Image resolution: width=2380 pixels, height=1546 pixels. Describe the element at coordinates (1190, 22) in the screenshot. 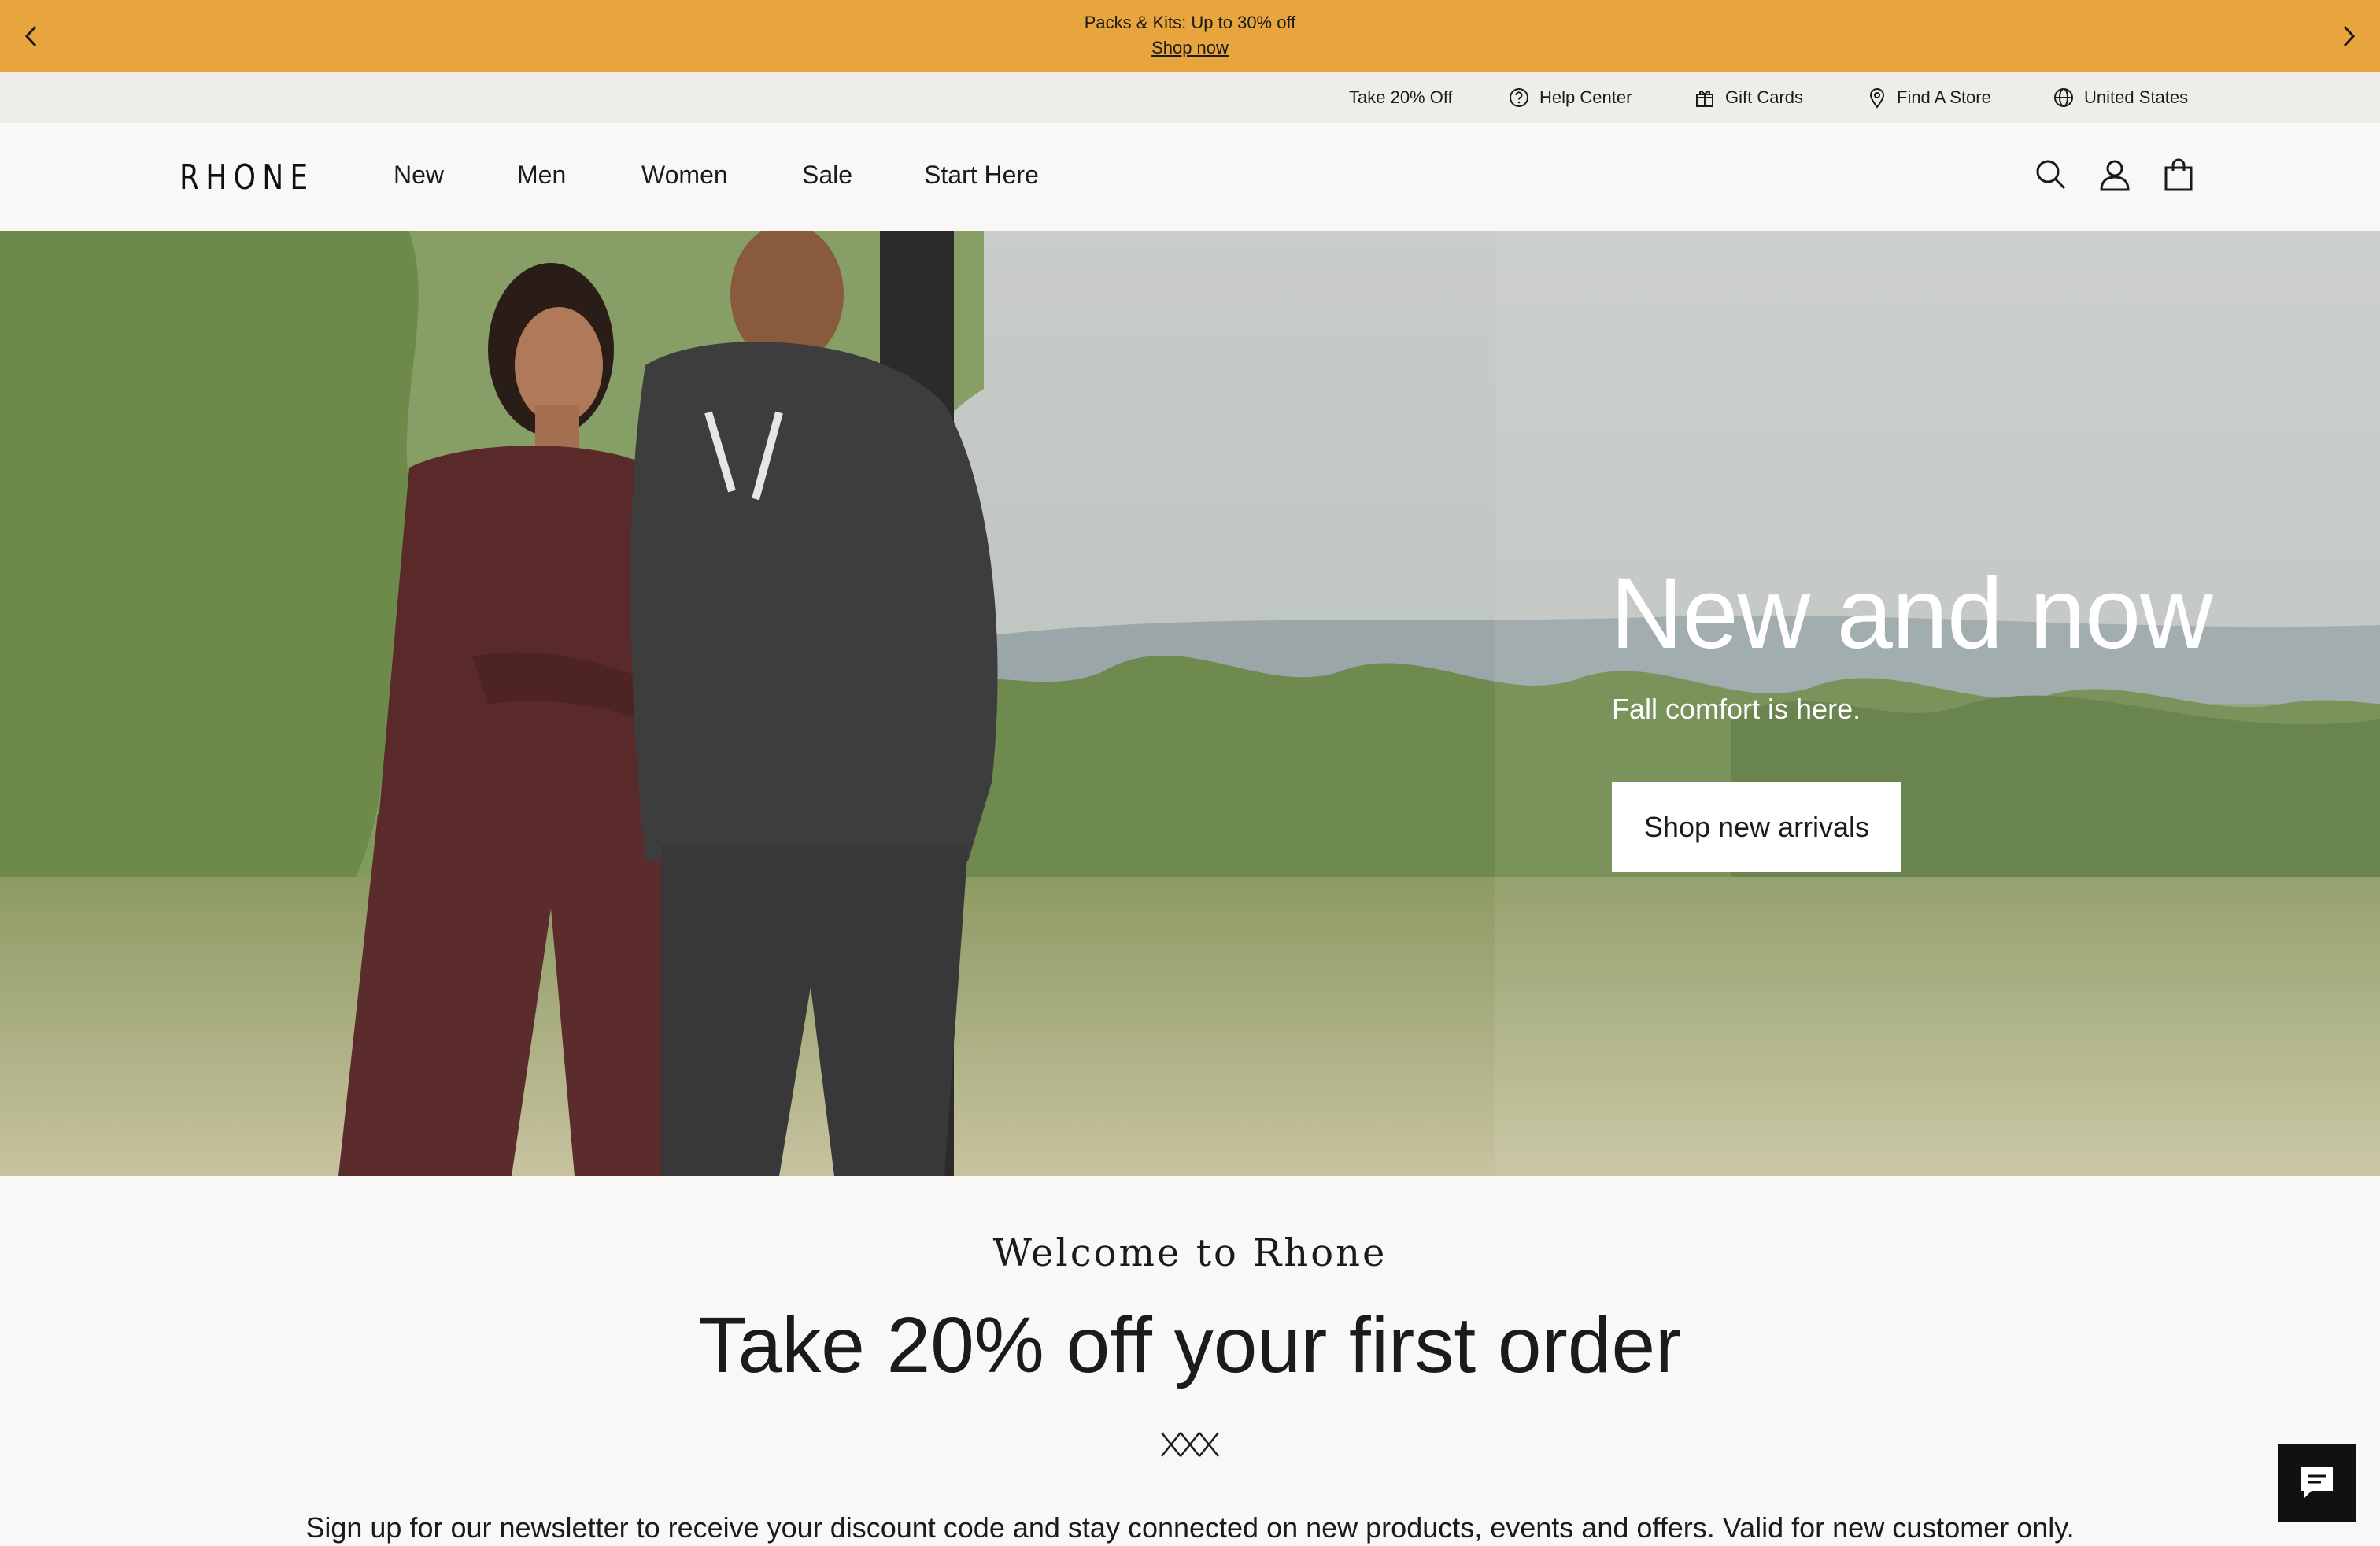

I see `promo-message: Packs & Kits: Up to 30% off` at that location.